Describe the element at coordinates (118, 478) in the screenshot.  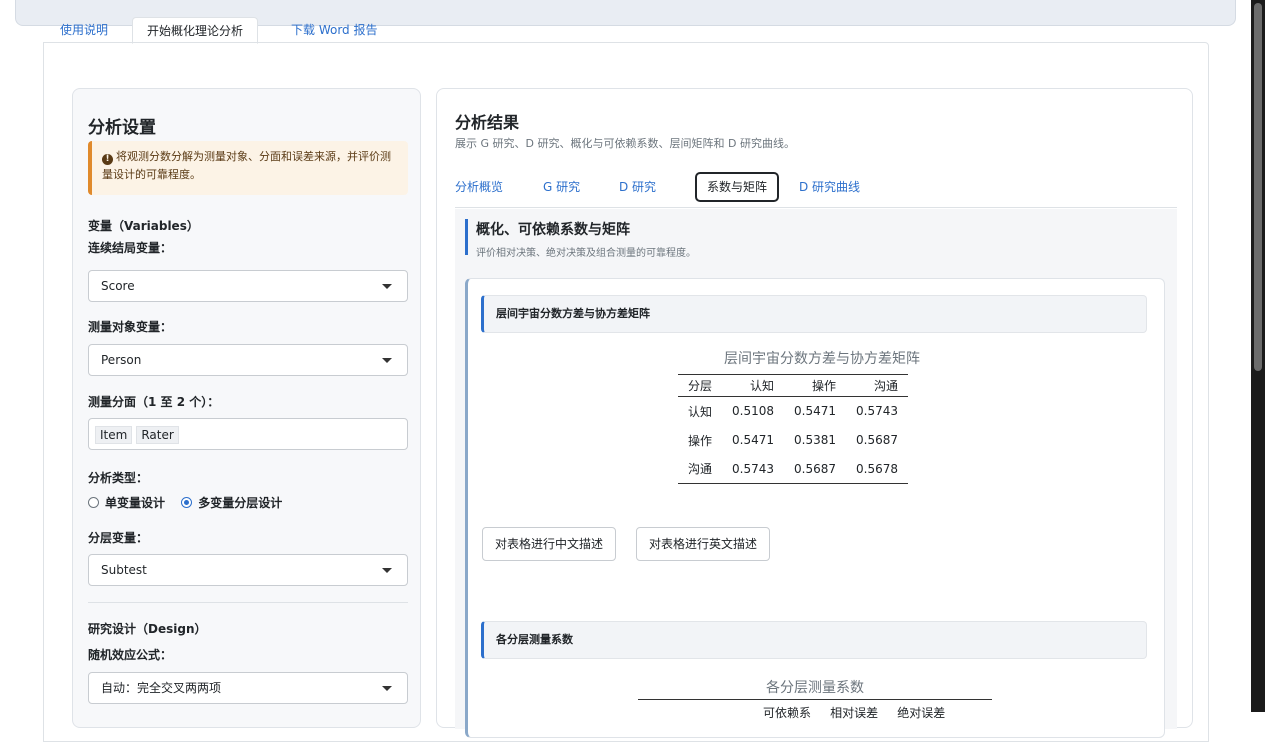
I see `analysis-type-label: 分析类型：` at that location.